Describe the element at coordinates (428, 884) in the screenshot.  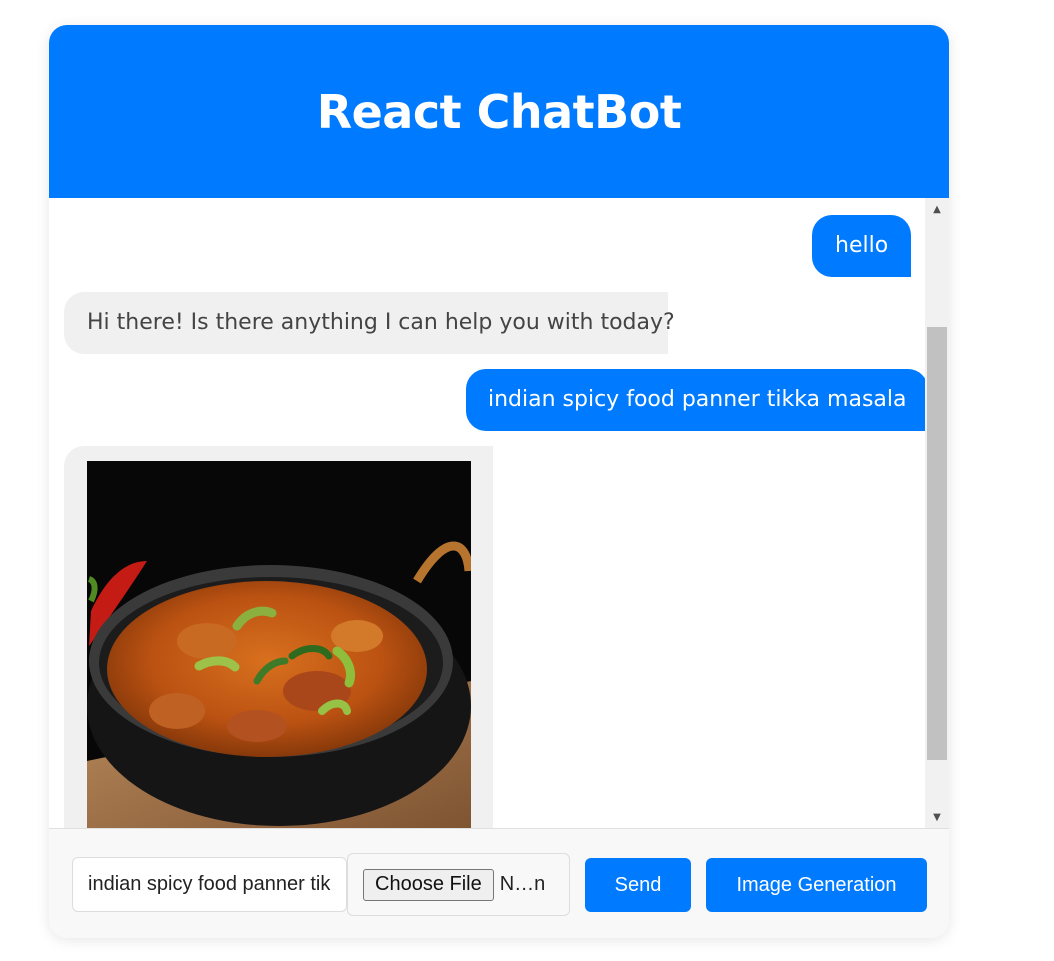
I see `choose-file-button: Choose File` at that location.